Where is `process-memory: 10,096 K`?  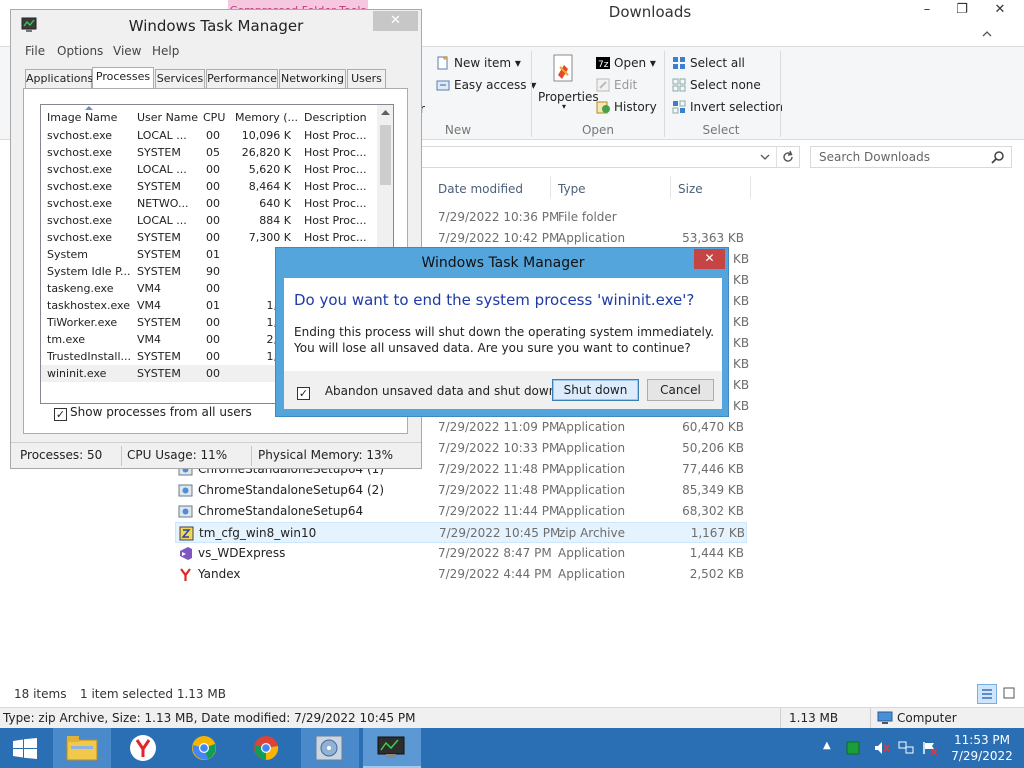 process-memory: 10,096 K is located at coordinates (266, 135).